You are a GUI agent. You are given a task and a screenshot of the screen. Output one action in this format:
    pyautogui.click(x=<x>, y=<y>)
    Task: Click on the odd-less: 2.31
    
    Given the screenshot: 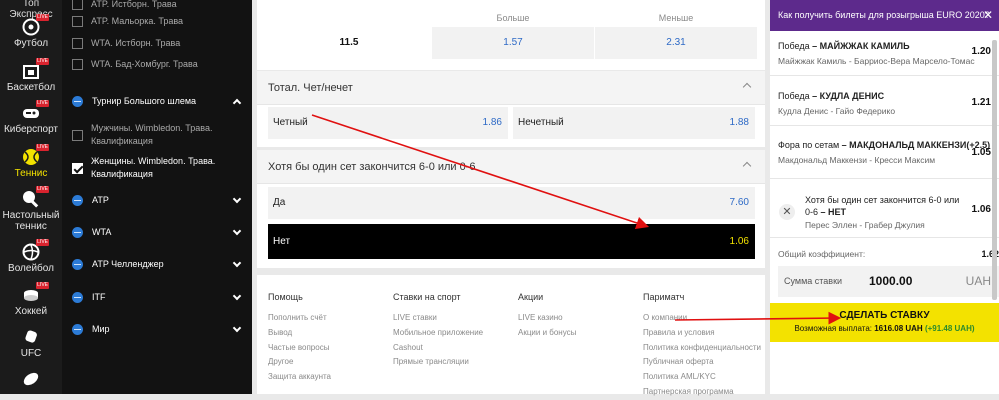 What is the action you would take?
    pyautogui.click(x=676, y=43)
    